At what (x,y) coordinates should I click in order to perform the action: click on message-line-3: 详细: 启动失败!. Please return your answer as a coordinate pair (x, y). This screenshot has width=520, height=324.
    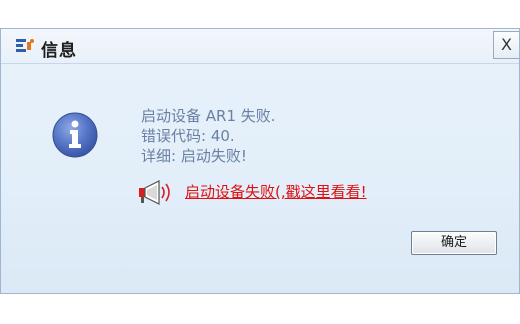
    Looking at the image, I should click on (194, 156).